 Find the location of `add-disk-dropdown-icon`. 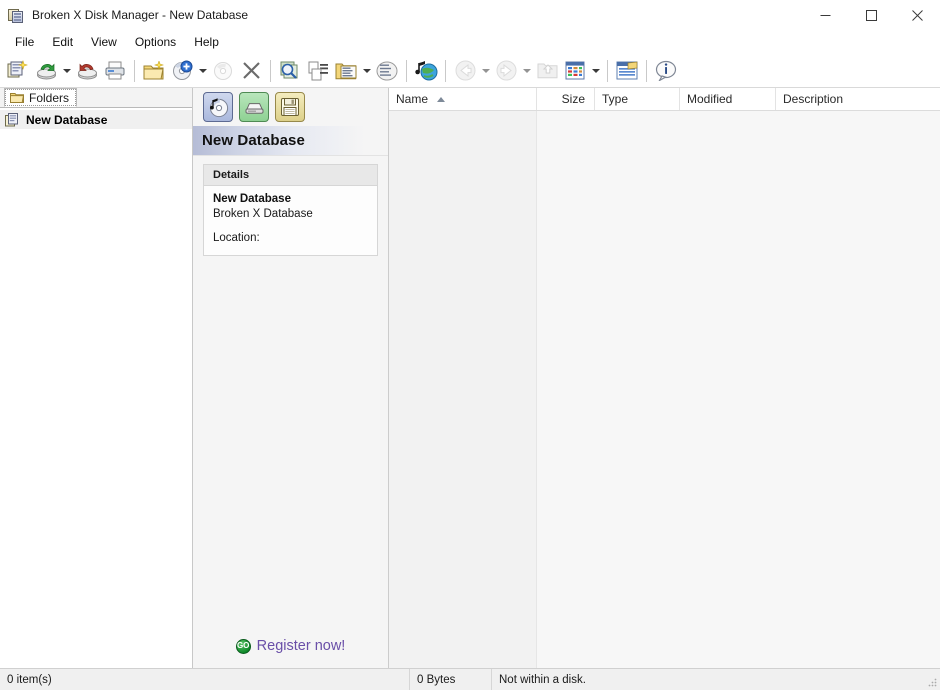

add-disk-dropdown-icon is located at coordinates (202, 71).